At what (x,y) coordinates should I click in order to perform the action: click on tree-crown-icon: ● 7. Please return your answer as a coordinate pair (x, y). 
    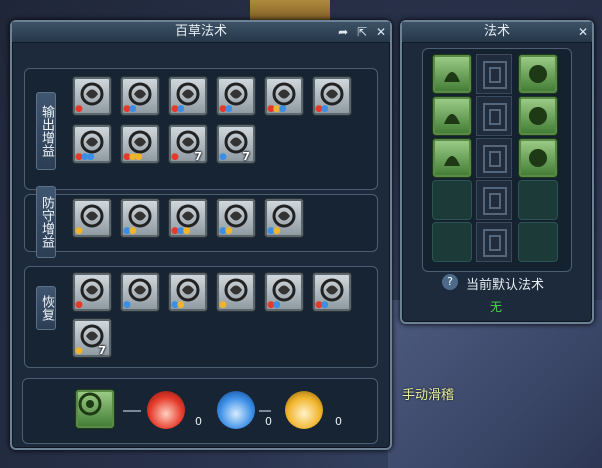
    Looking at the image, I should click on (92, 338).